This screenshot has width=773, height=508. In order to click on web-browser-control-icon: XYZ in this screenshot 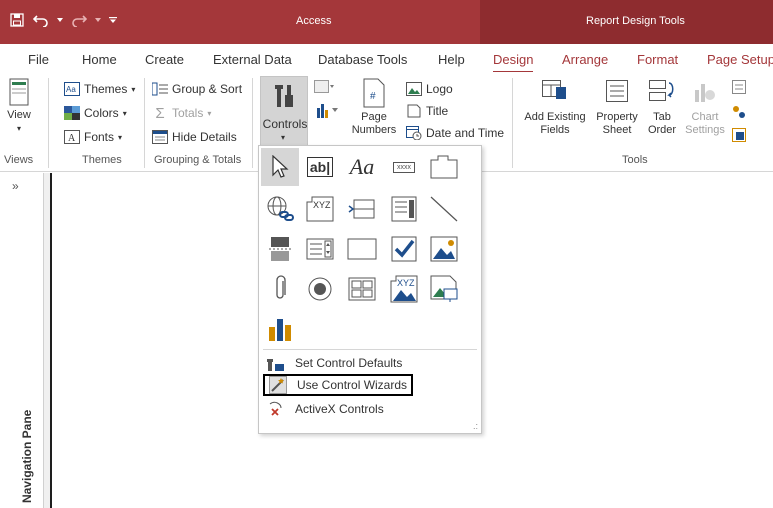, I will do `click(320, 209)`.